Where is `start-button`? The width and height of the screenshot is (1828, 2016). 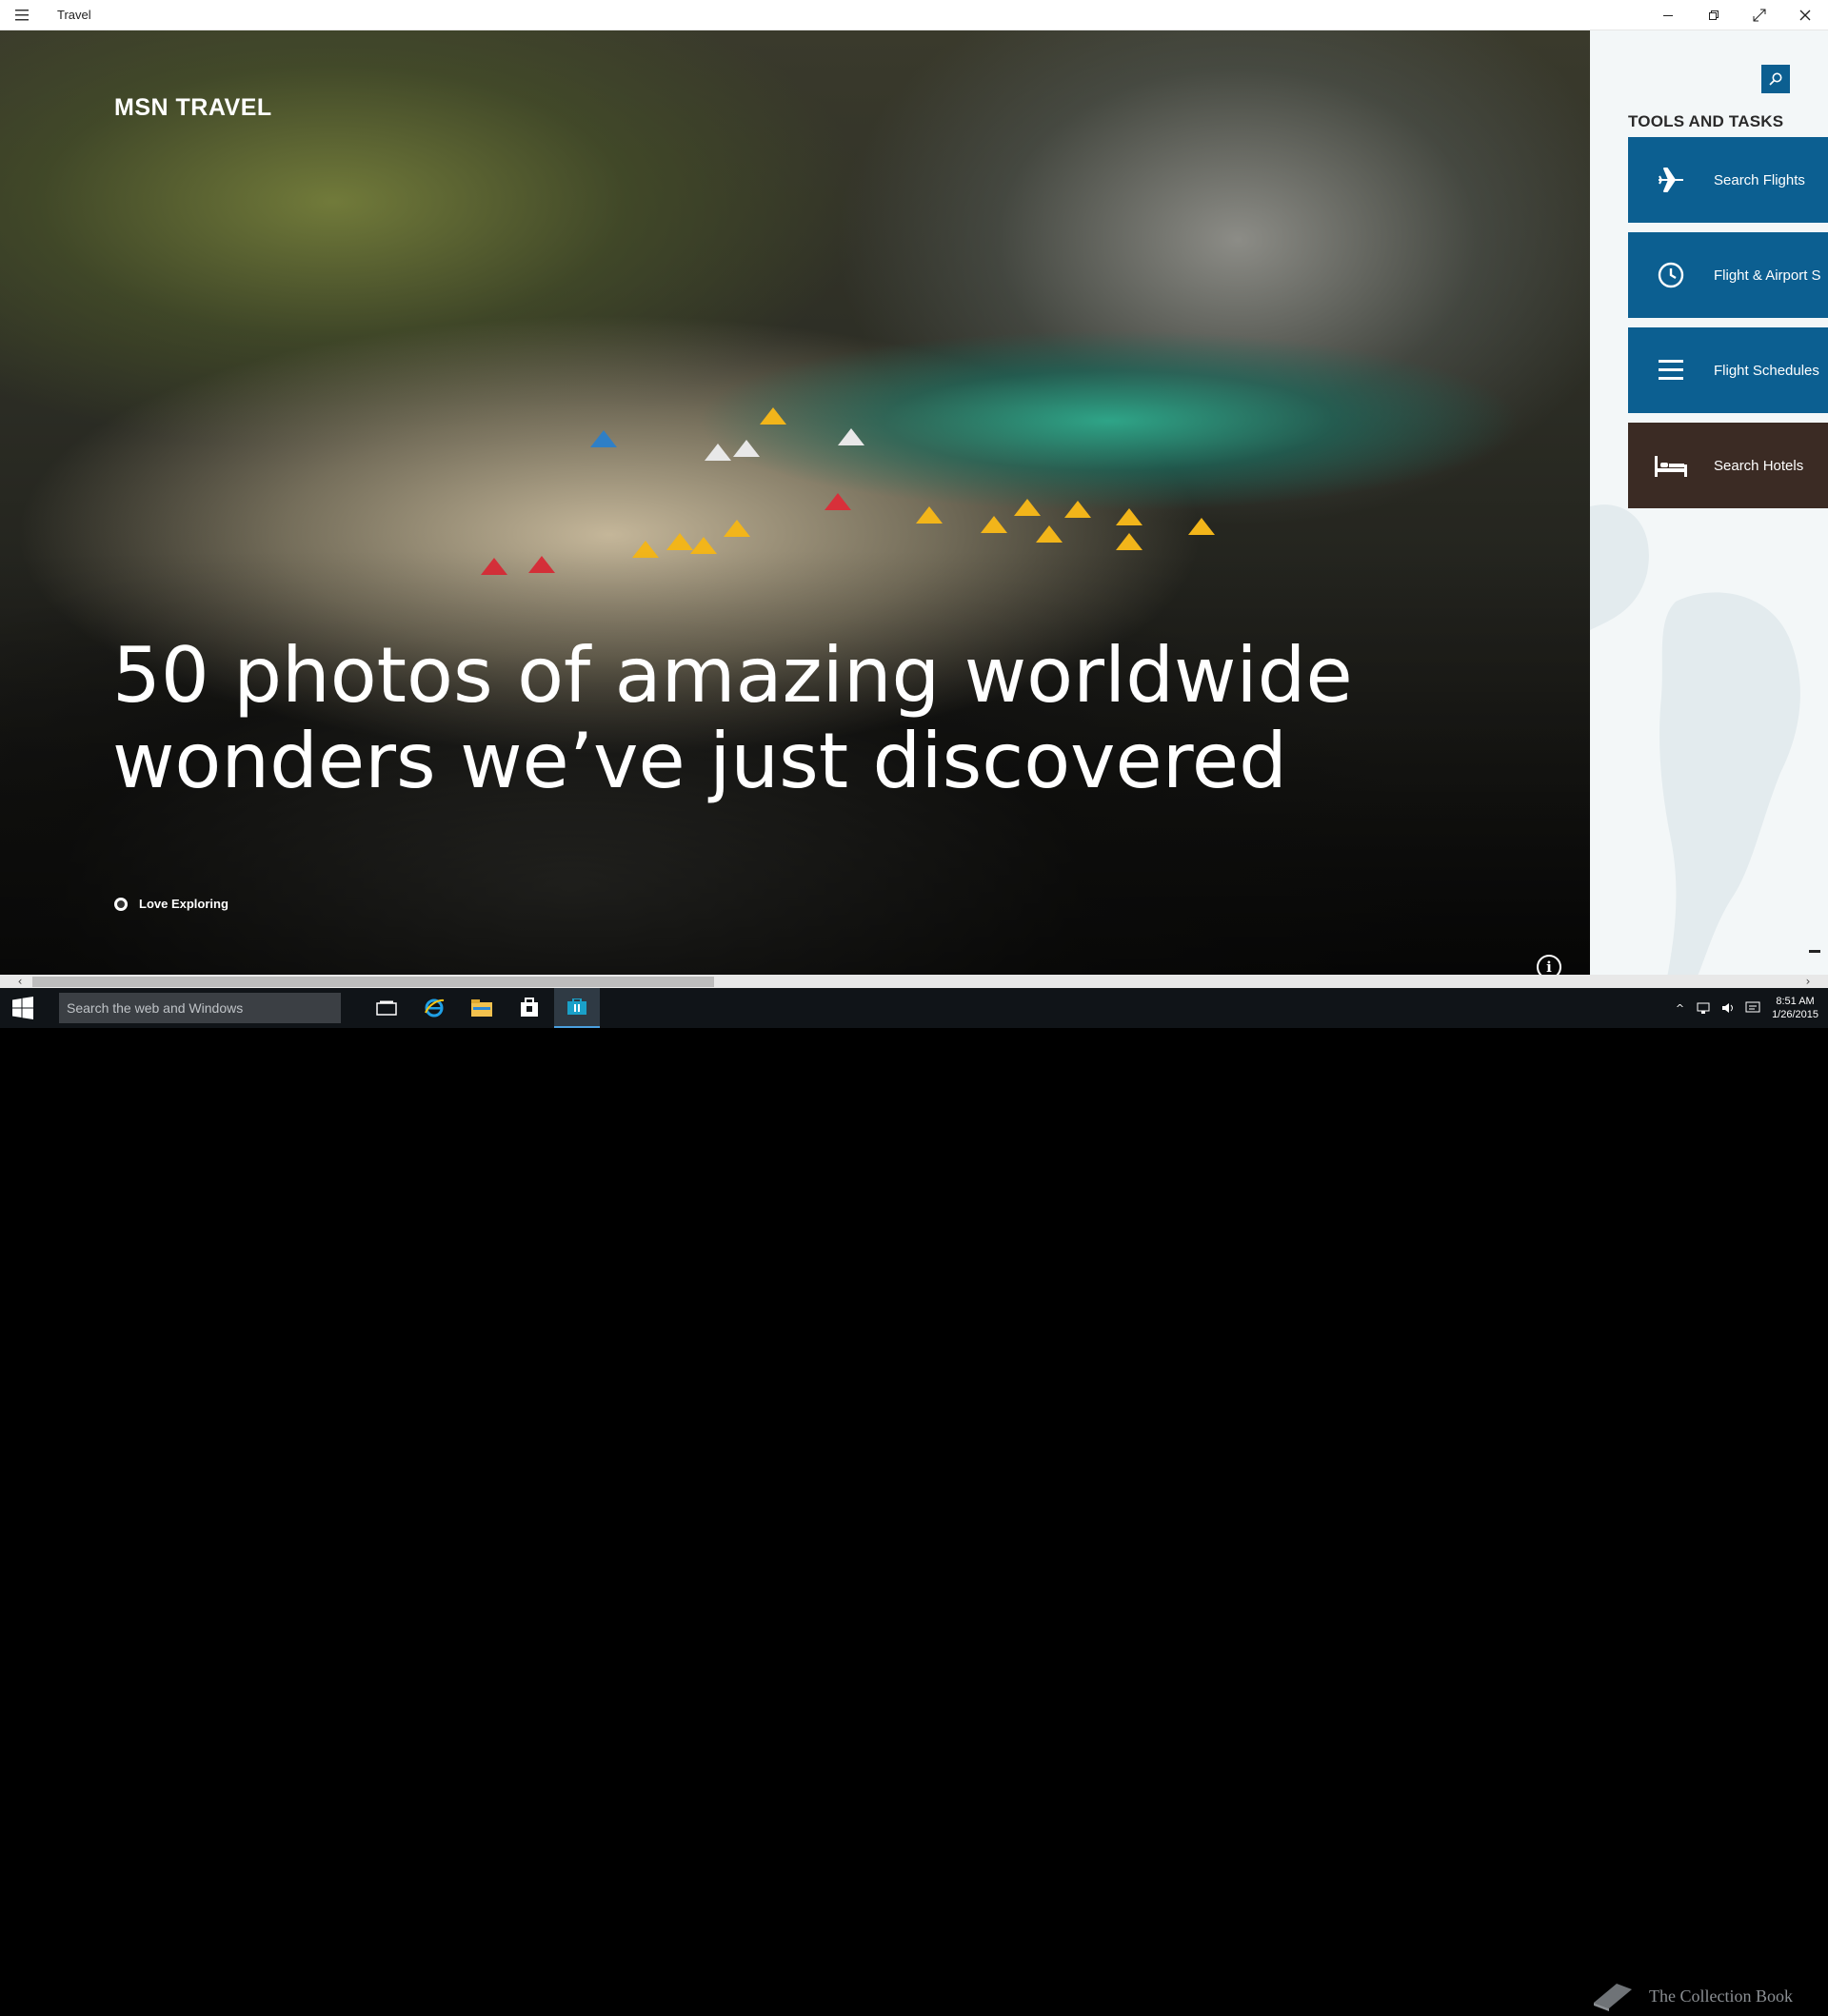 start-button is located at coordinates (23, 1008).